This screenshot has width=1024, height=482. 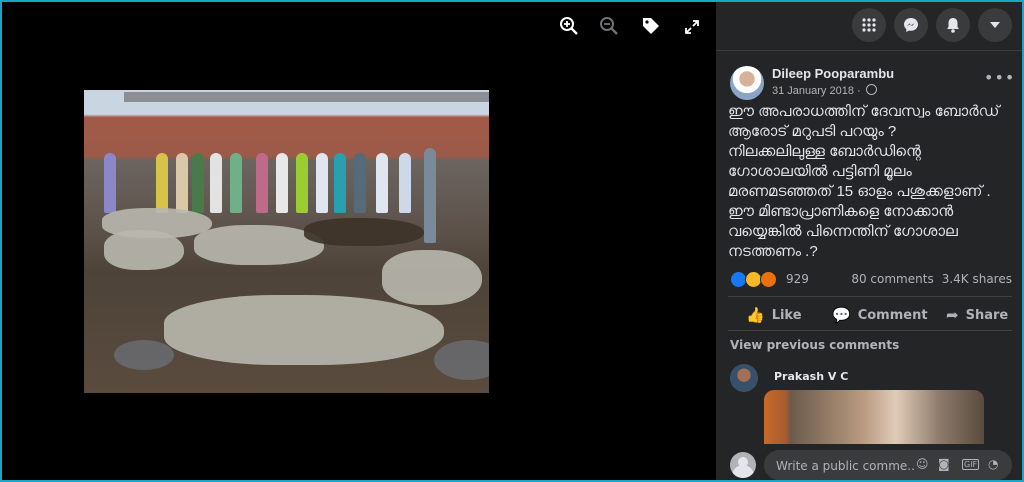 What do you see at coordinates (833, 73) in the screenshot?
I see `author-name: Dileep Pooparambu` at bounding box center [833, 73].